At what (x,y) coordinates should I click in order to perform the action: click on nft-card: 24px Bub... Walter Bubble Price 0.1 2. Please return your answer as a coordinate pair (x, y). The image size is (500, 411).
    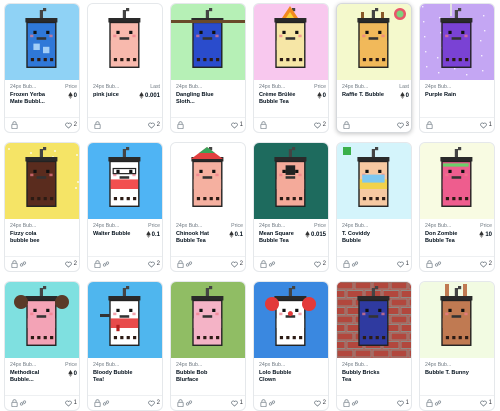
    Looking at the image, I should click on (125, 207).